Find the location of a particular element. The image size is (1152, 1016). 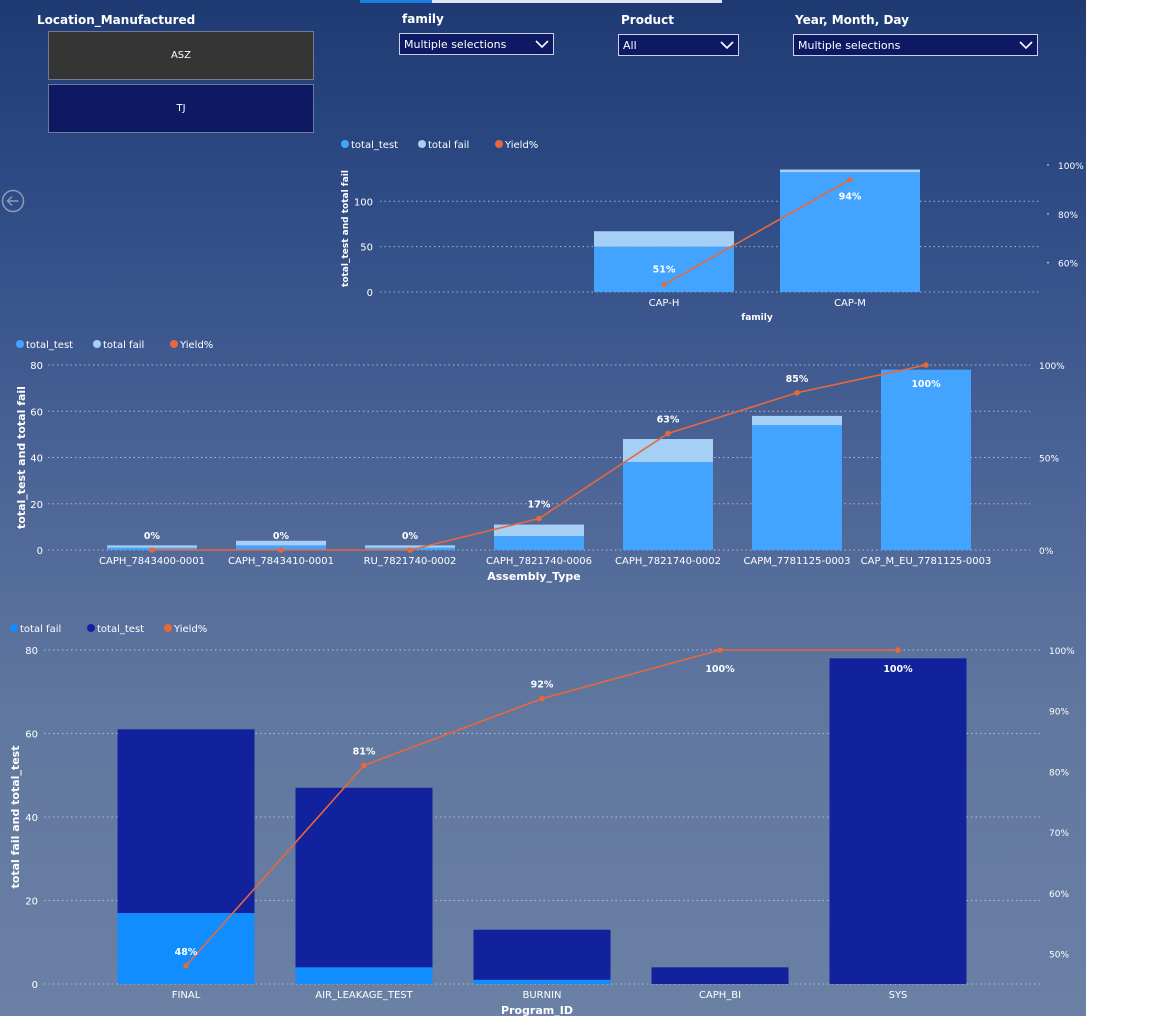

date-dropdown-value: Multiple selections is located at coordinates (849, 45).